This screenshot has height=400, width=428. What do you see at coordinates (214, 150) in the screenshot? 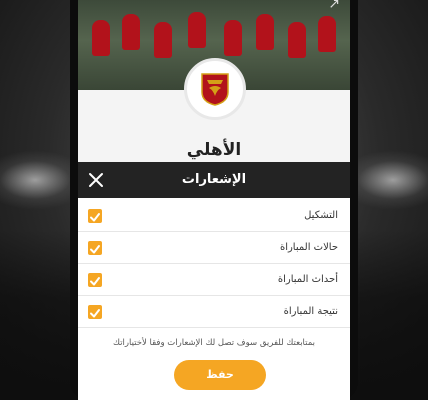
I see `club-name: الأهلي` at bounding box center [214, 150].